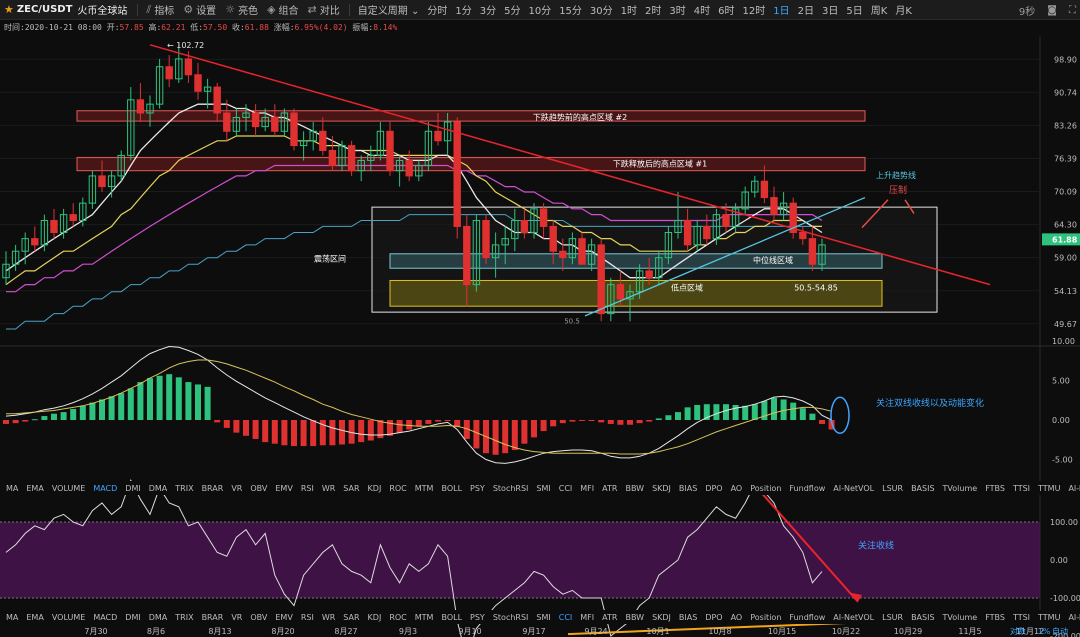 This screenshot has width=1080, height=637. What do you see at coordinates (806, 9) in the screenshot?
I see `period-14: 2日` at bounding box center [806, 9].